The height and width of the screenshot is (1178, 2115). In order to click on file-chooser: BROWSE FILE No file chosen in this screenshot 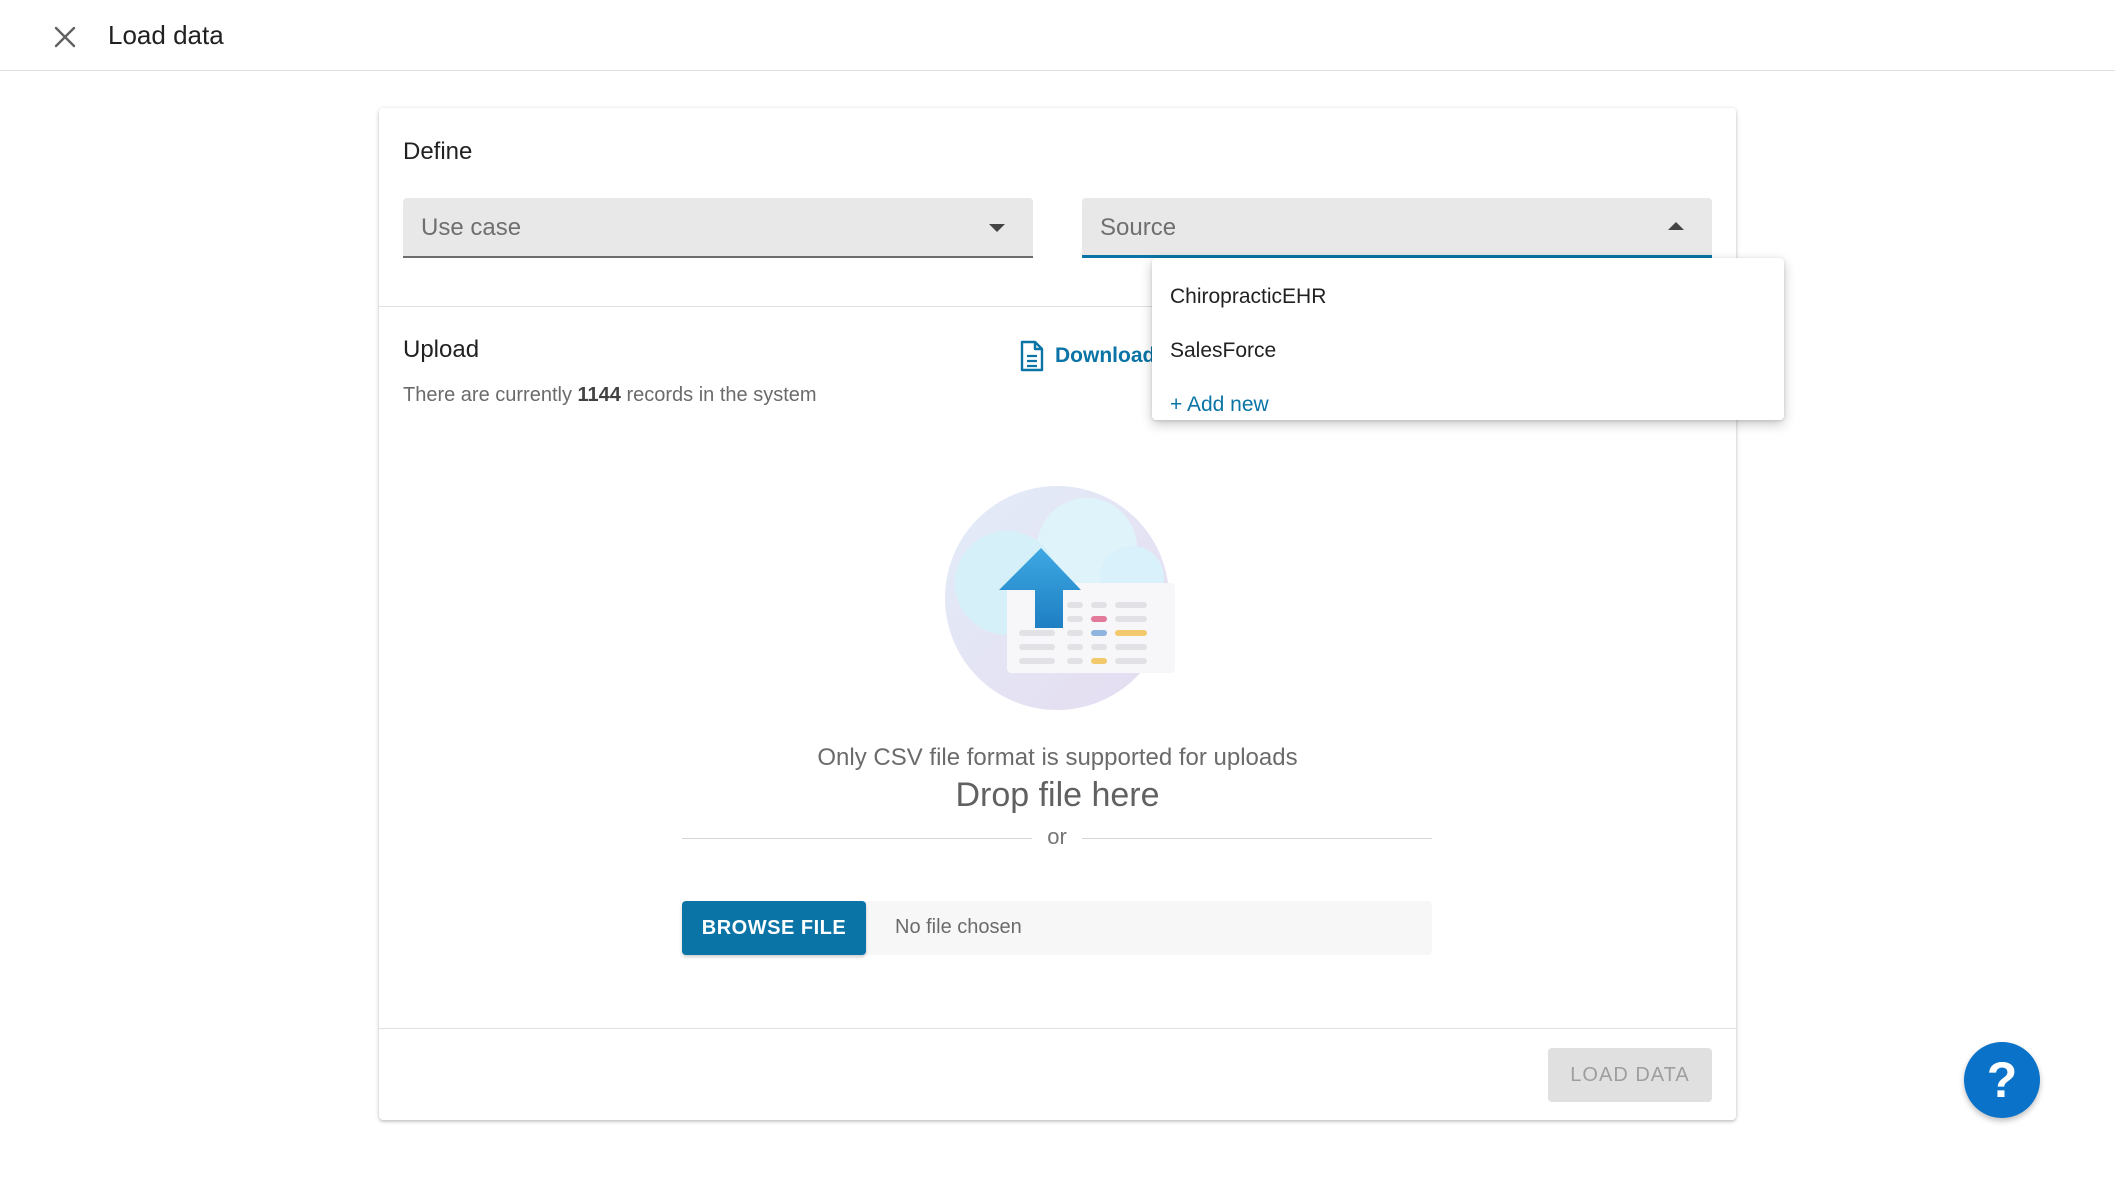, I will do `click(1057, 928)`.